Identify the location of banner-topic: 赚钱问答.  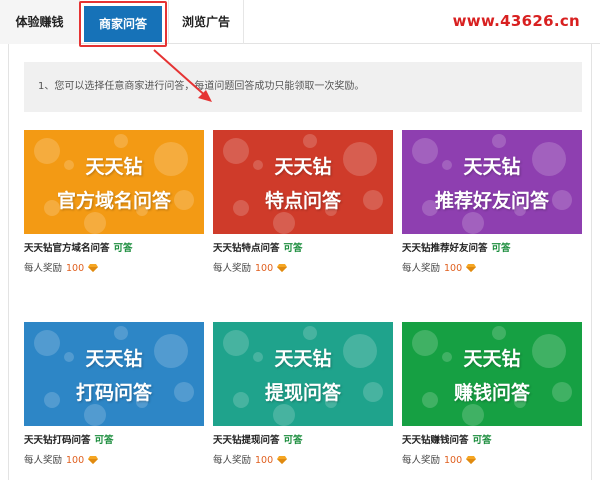
(491, 393).